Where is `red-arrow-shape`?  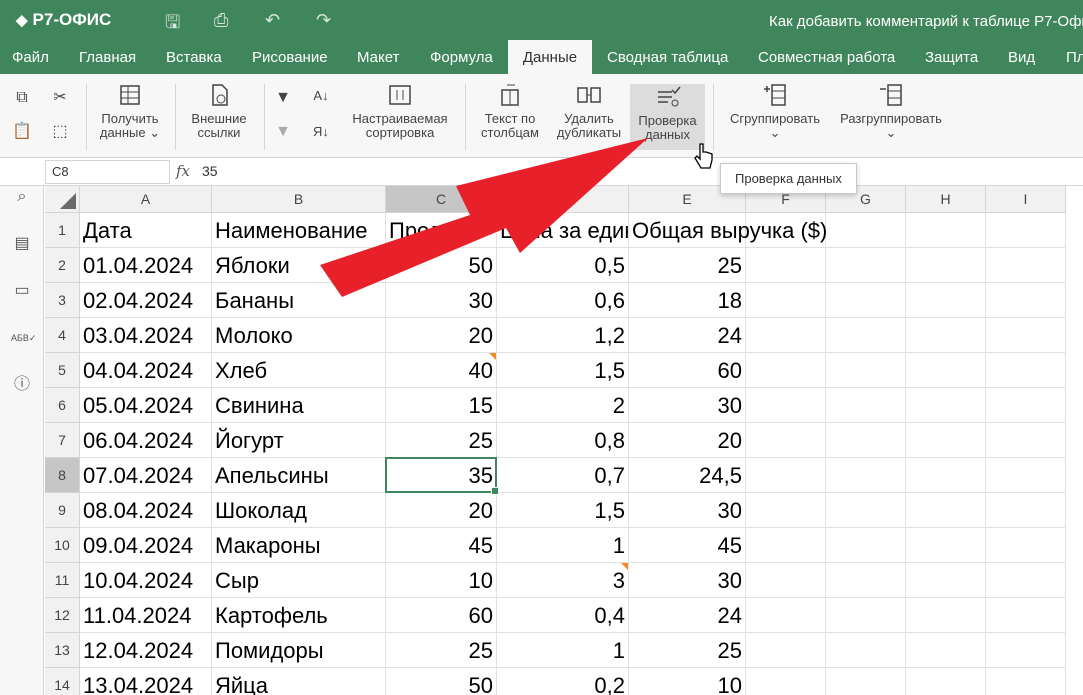
red-arrow-shape is located at coordinates (484, 217).